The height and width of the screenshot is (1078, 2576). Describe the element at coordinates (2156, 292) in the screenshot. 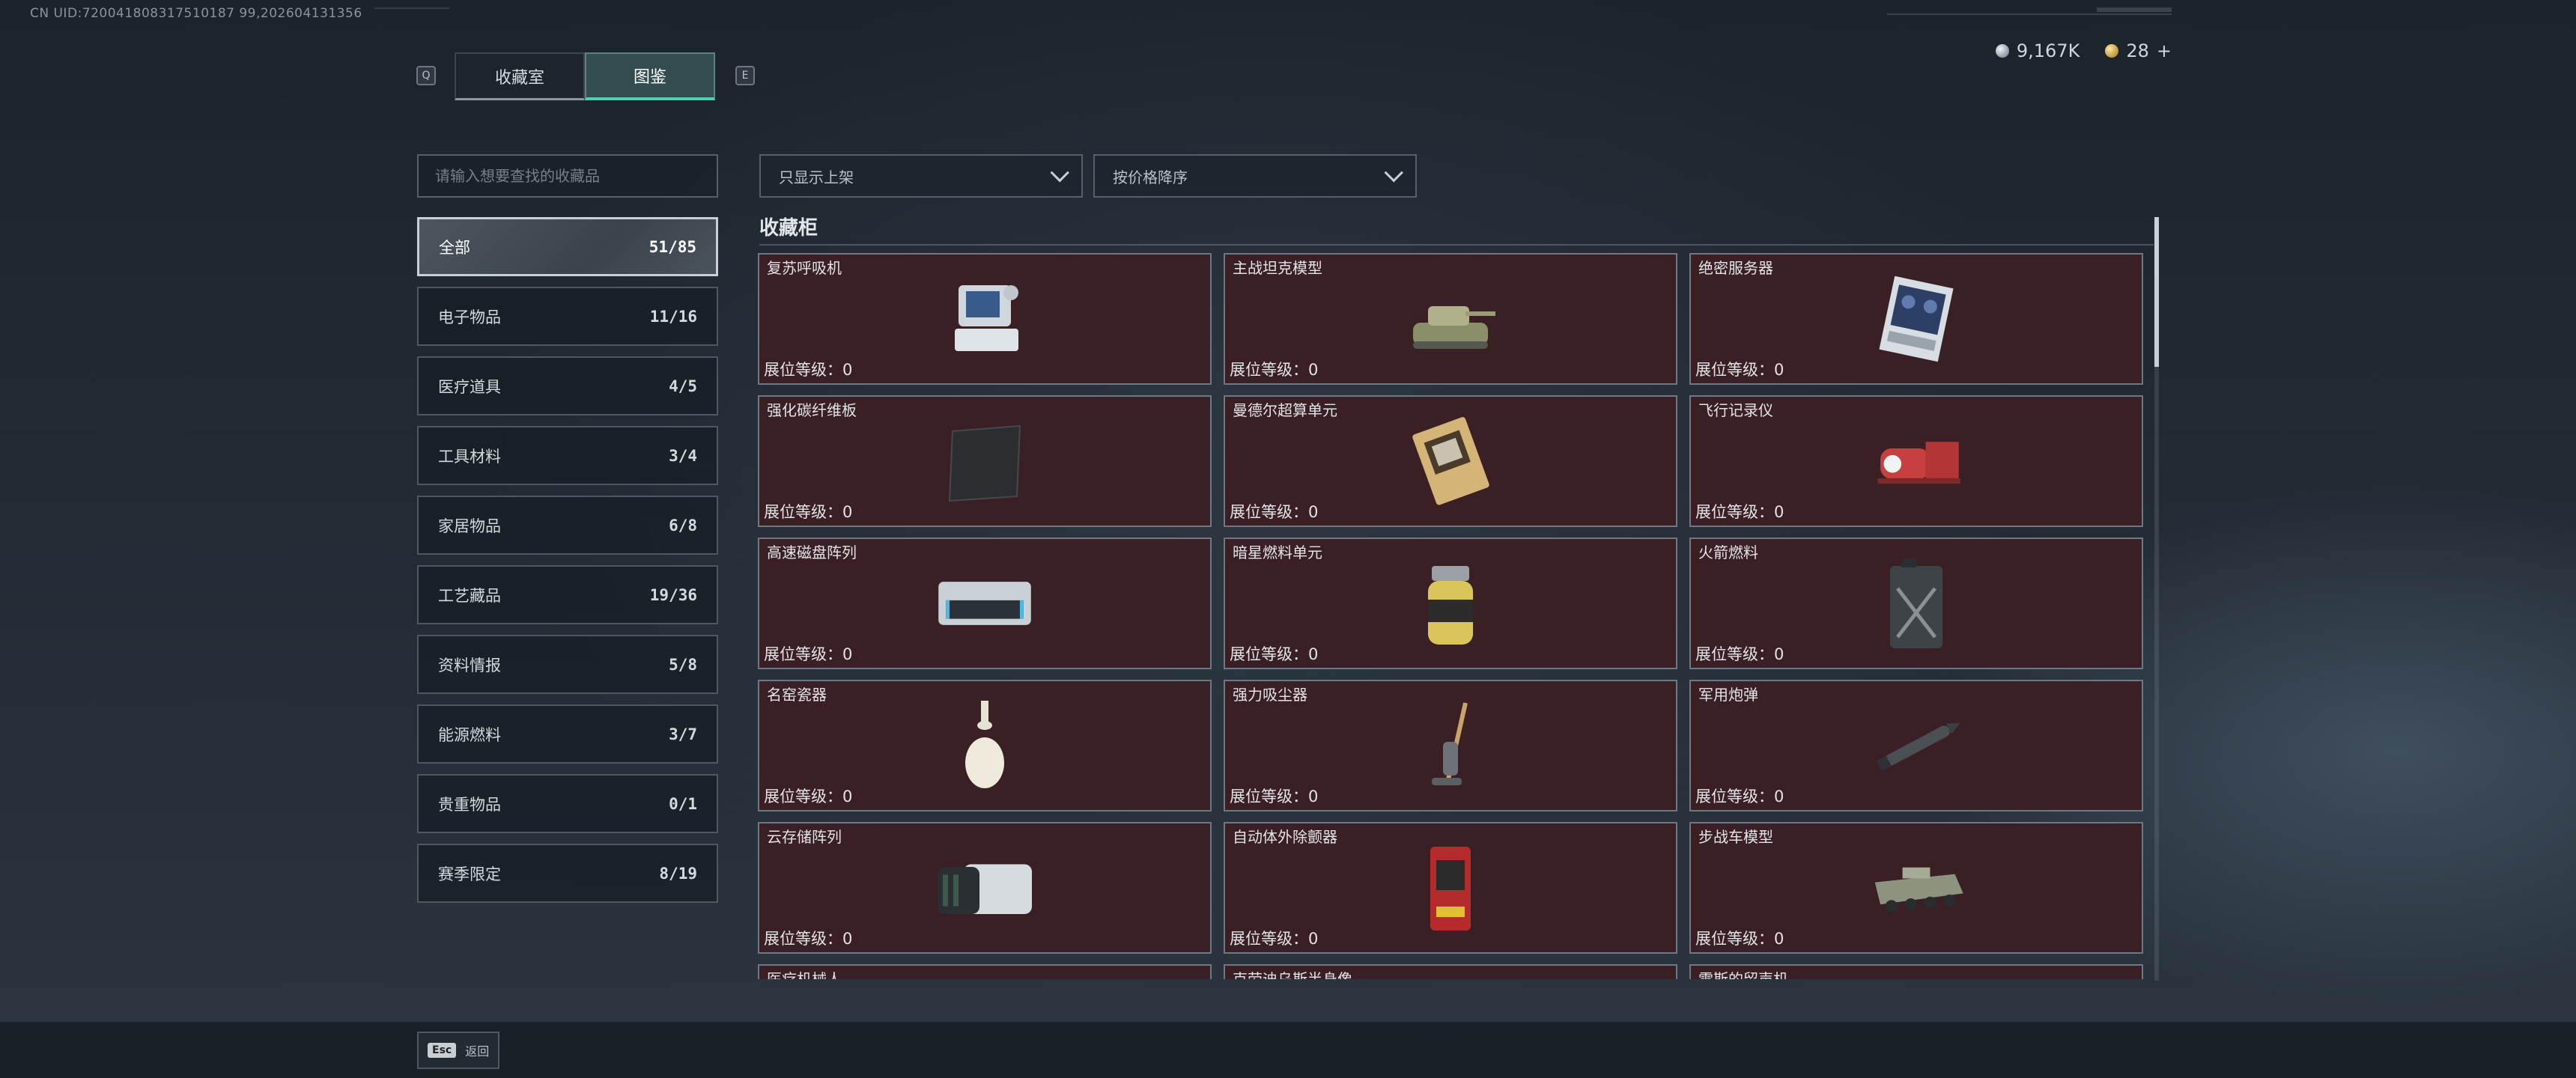

I see `scrollbar-thumb` at that location.